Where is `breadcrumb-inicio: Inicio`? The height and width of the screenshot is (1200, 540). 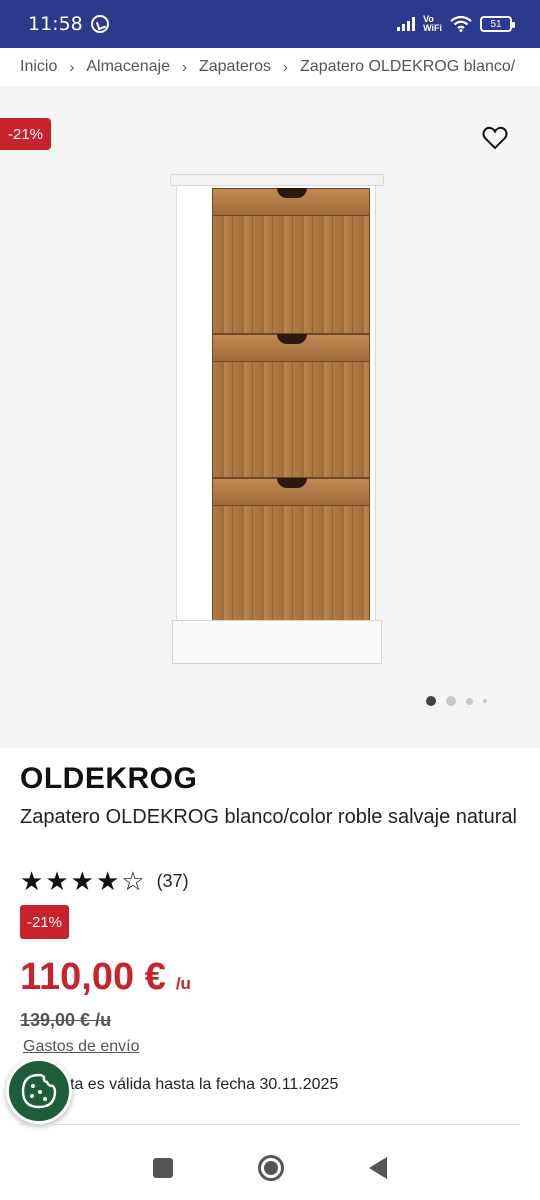
breadcrumb-inicio: Inicio is located at coordinates (38, 67).